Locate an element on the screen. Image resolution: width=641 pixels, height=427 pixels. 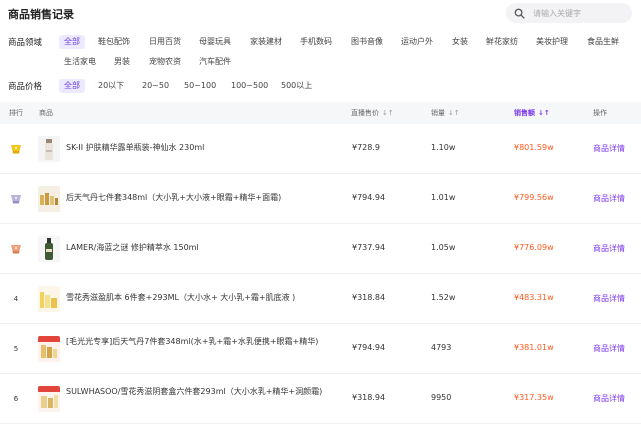
sales-volume: 1.10w is located at coordinates (443, 147).